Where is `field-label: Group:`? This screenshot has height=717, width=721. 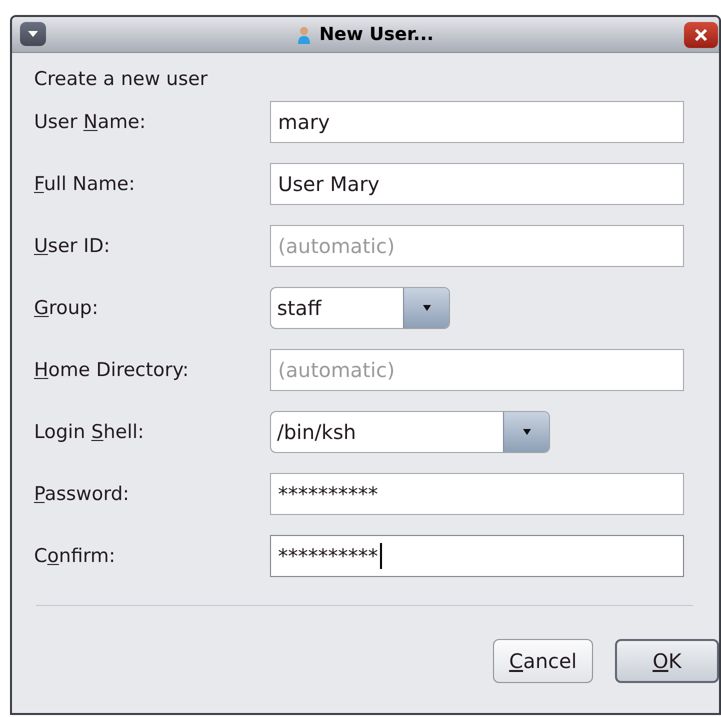
field-label: Group: is located at coordinates (67, 308).